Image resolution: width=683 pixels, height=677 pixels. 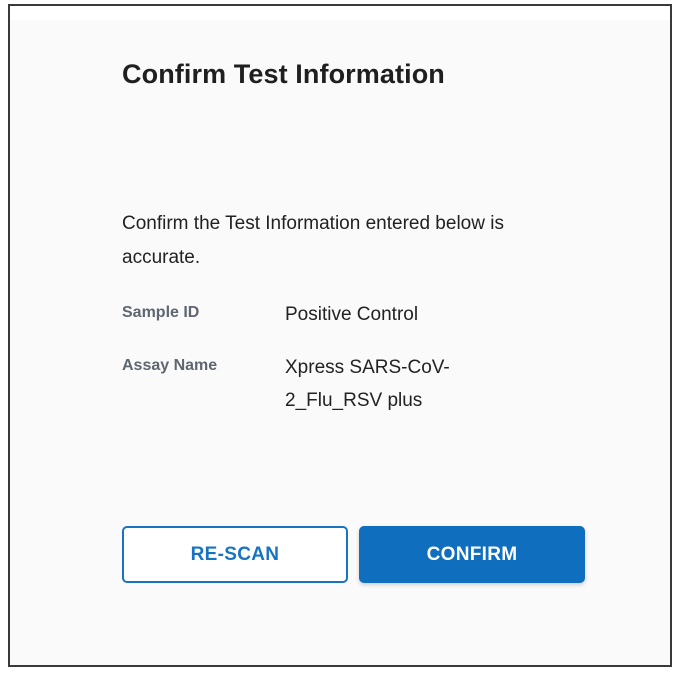 I want to click on assay-name-value: Xpress SARS-CoV-2_Flu_RSV plus, so click(x=367, y=384).